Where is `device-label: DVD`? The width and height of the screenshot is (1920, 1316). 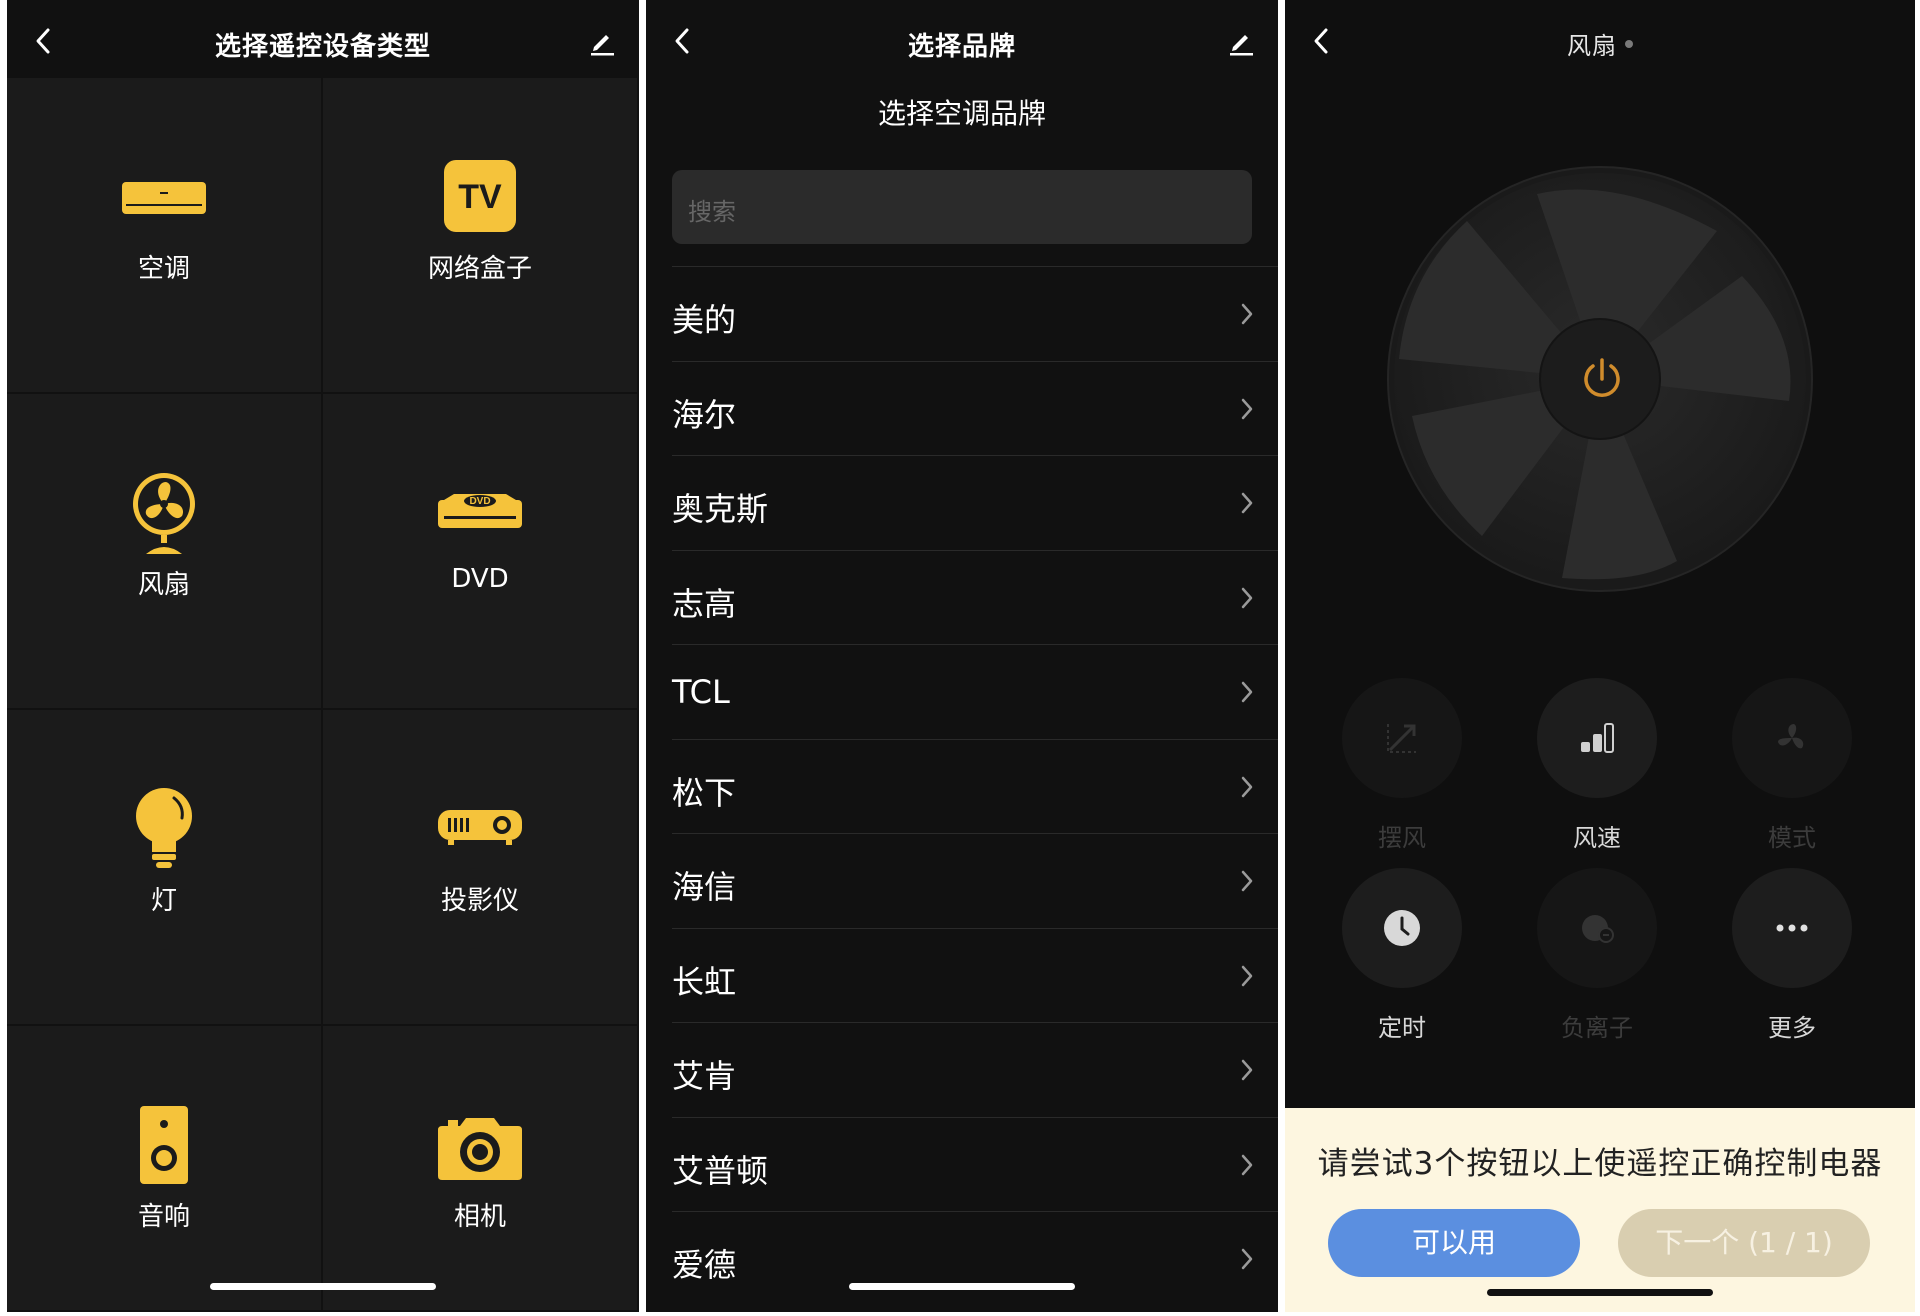 device-label: DVD is located at coordinates (480, 579).